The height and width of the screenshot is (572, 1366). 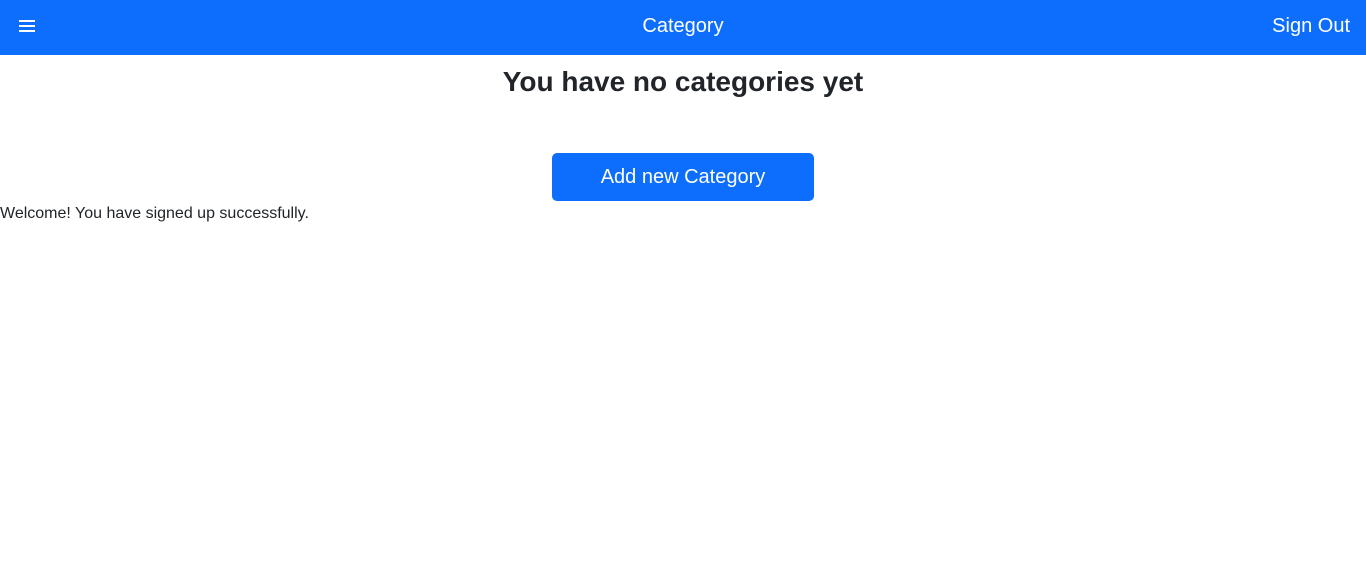 I want to click on hamburger-menu-icon, so click(x=27, y=26).